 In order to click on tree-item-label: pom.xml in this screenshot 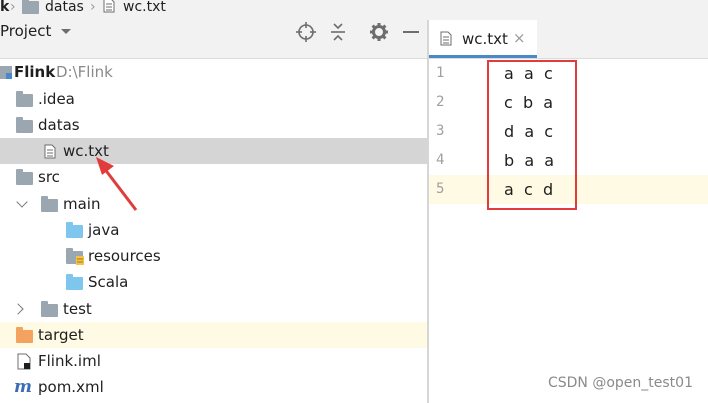, I will do `click(71, 387)`.